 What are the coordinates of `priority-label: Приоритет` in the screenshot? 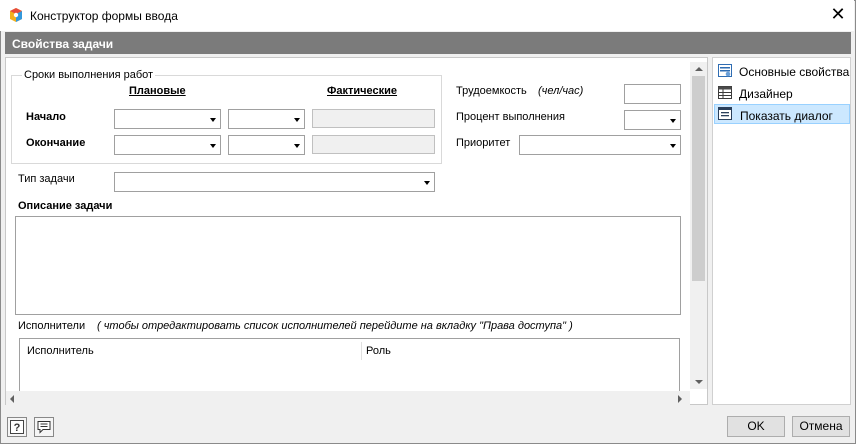 It's located at (483, 143).